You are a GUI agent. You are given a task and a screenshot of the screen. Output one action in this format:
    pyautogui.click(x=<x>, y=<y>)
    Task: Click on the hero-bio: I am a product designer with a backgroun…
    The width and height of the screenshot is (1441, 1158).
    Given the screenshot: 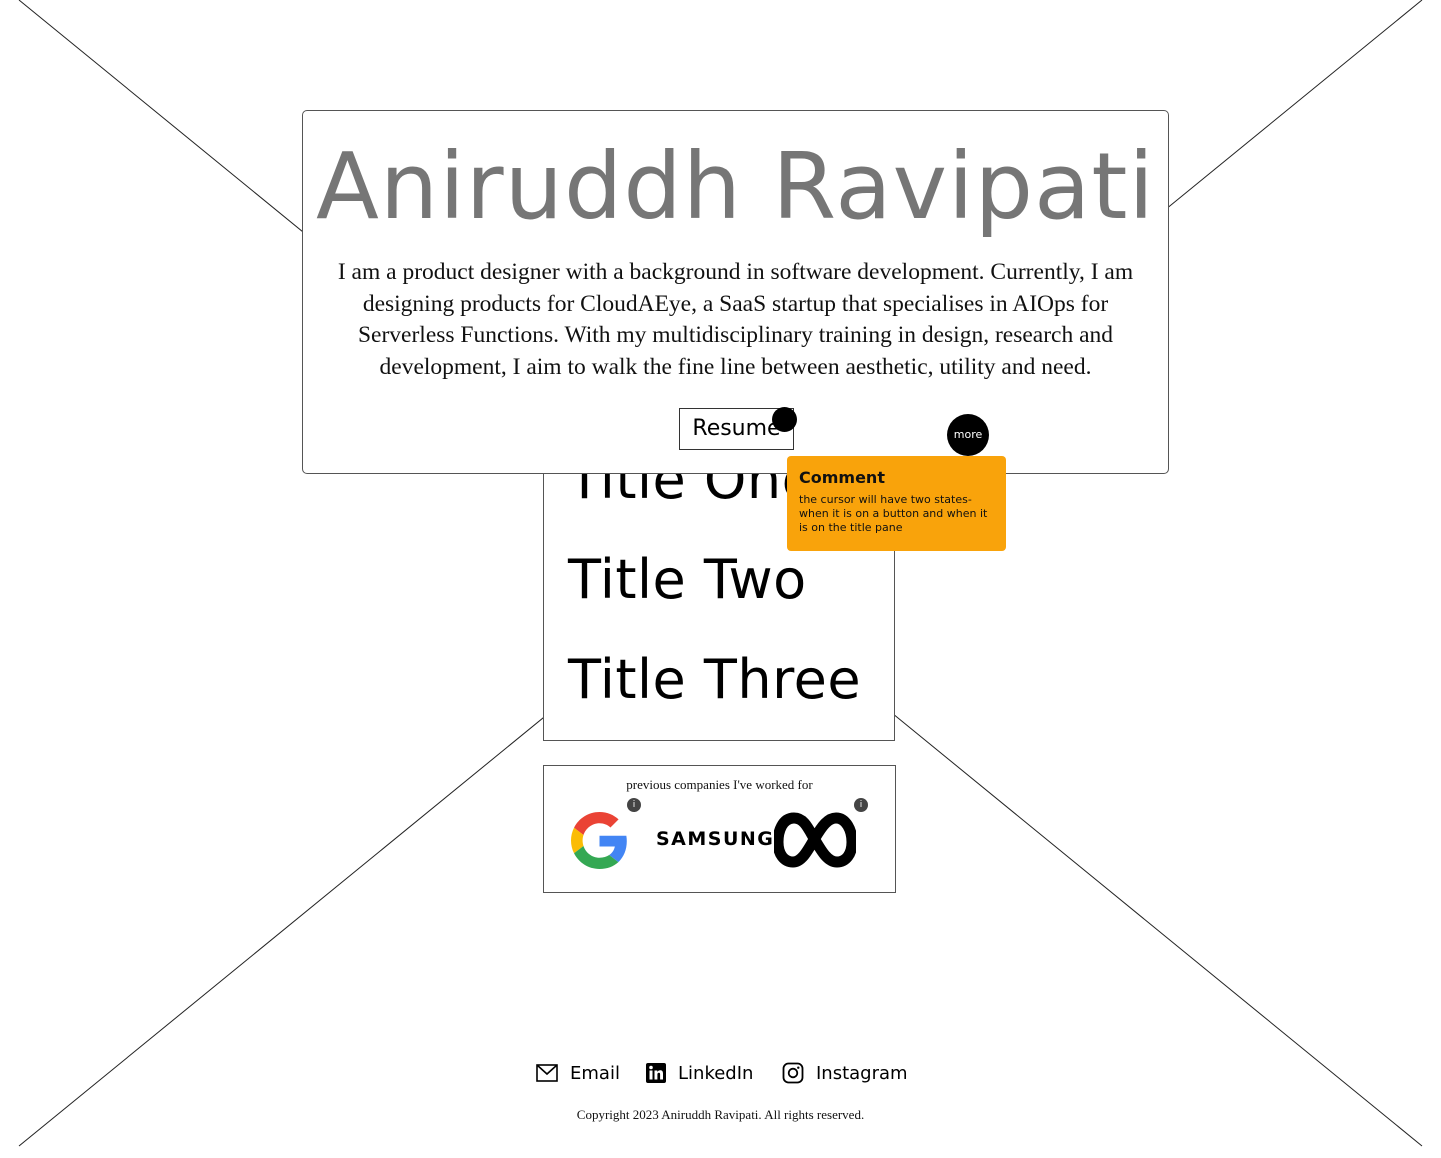 What is the action you would take?
    pyautogui.click(x=735, y=319)
    